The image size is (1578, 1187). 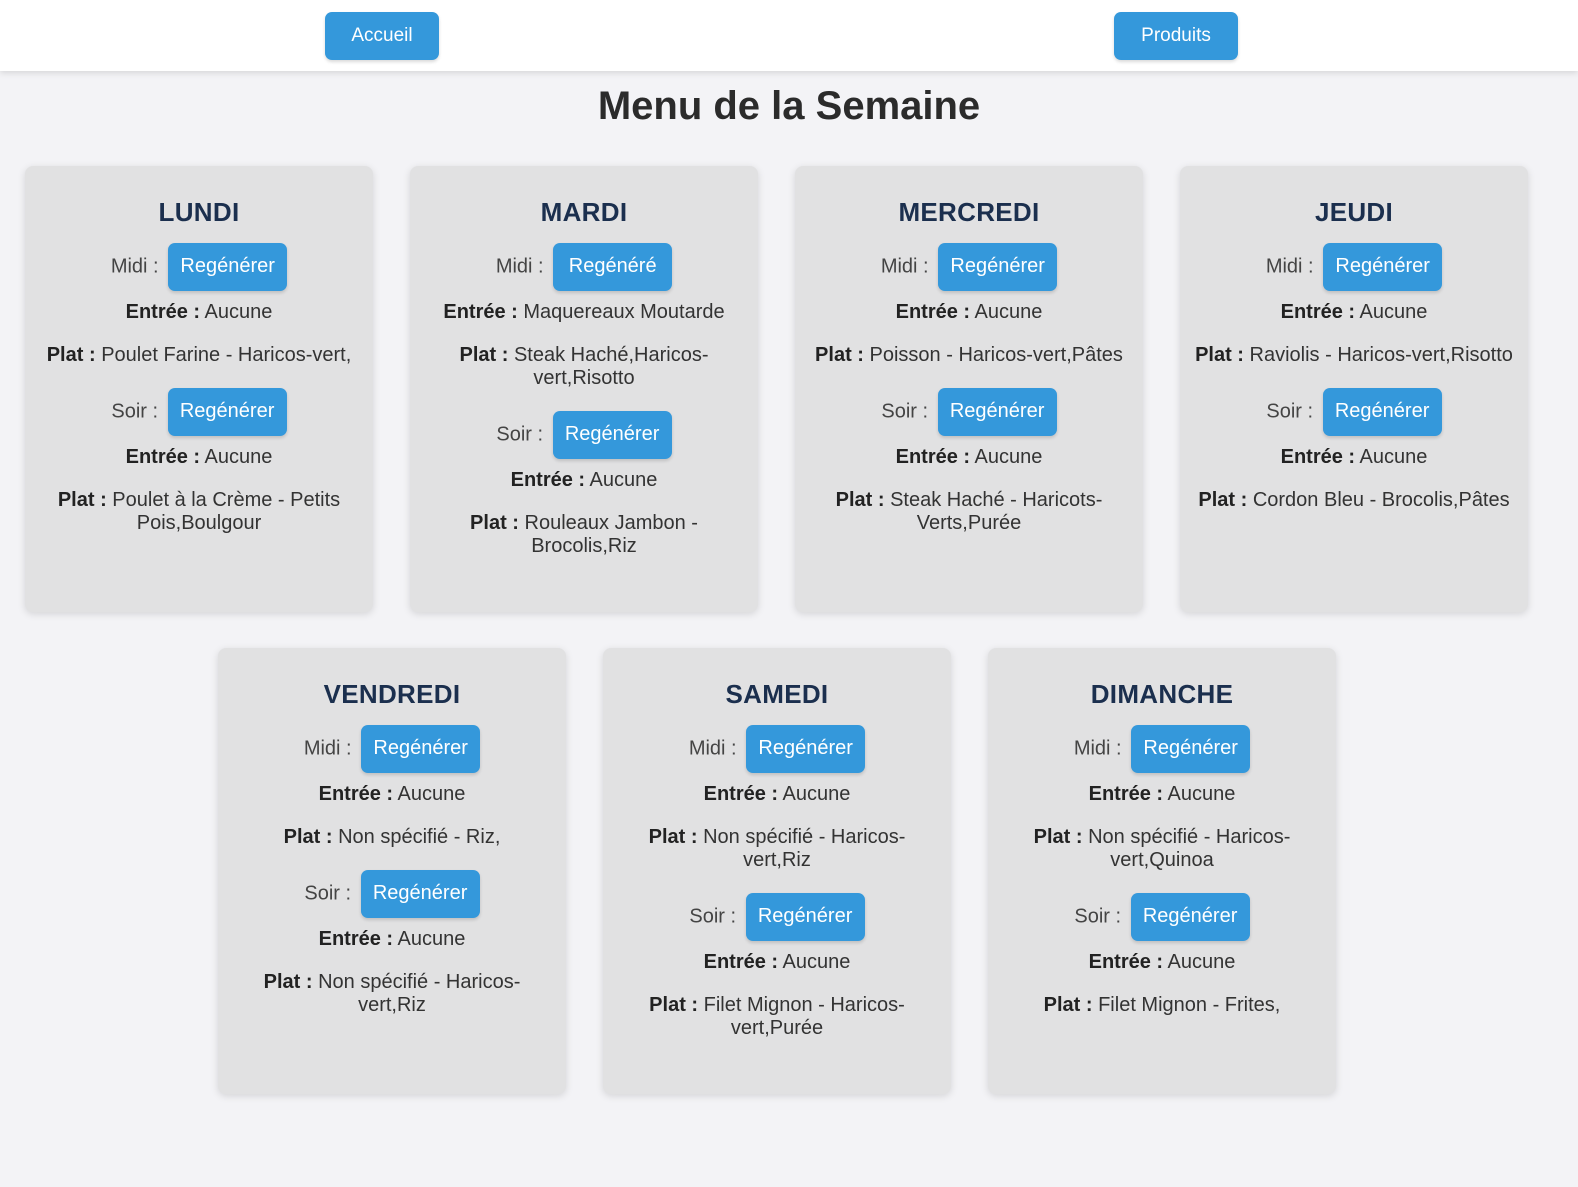 I want to click on day-title: MARDI, so click(x=584, y=212).